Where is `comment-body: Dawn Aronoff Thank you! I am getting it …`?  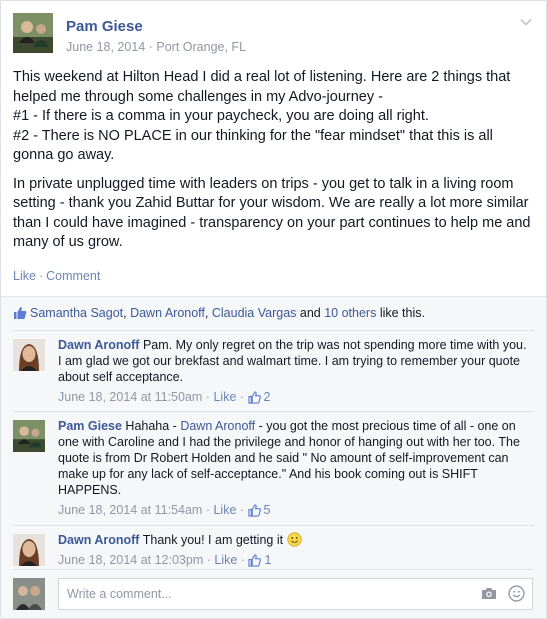 comment-body: Dawn Aronoff Thank you! I am getting it … is located at coordinates (295, 550).